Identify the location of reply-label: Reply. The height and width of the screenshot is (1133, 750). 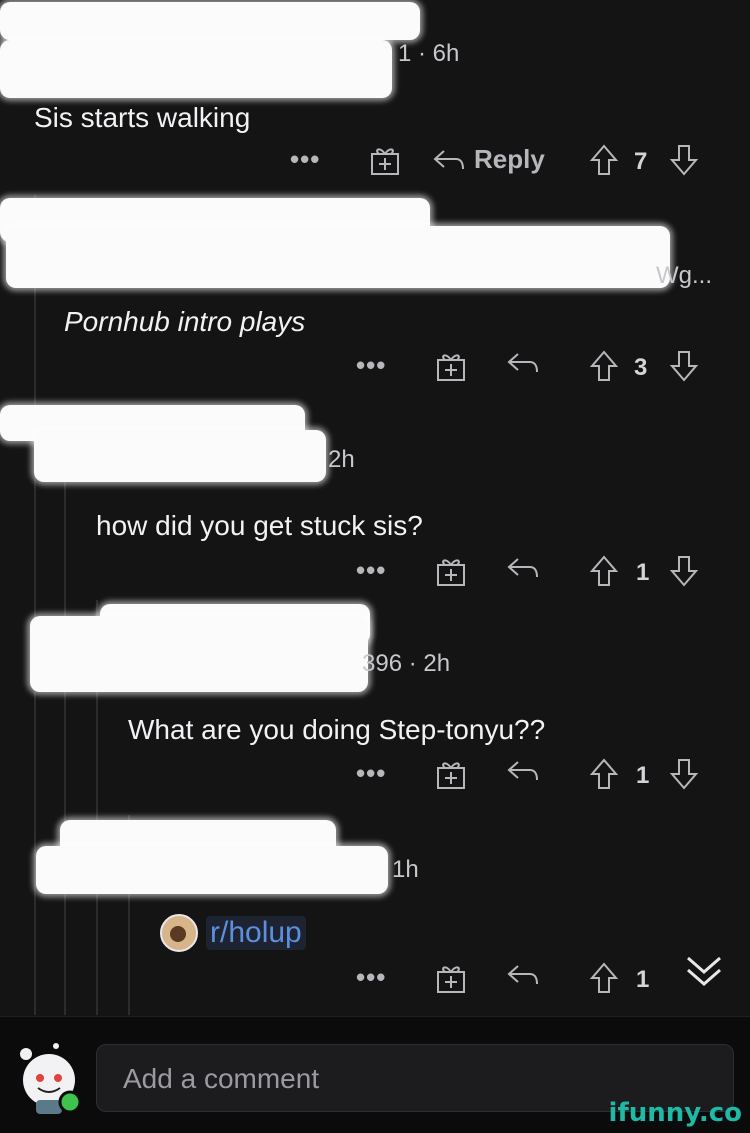
(509, 159).